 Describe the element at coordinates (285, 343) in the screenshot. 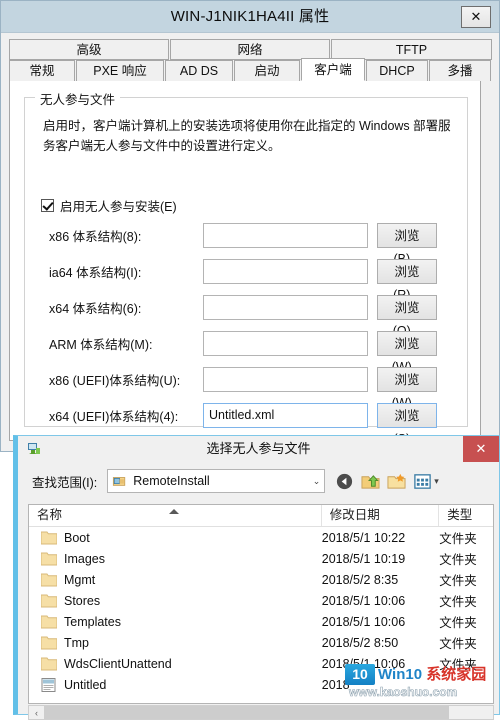

I see `input-arm` at that location.